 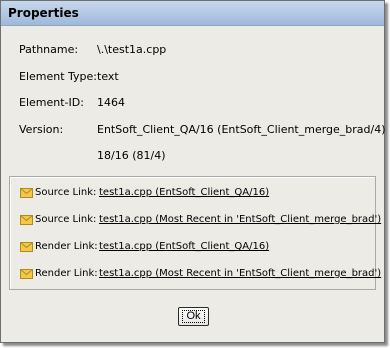 What do you see at coordinates (41, 129) in the screenshot?
I see `version-label: Version:` at bounding box center [41, 129].